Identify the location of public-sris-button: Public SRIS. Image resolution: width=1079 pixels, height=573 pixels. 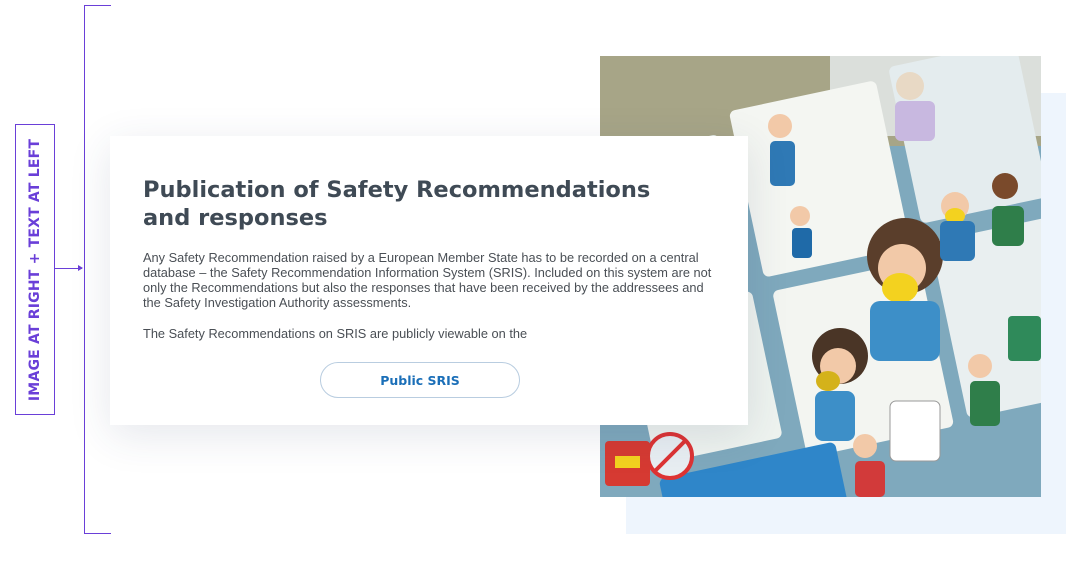
(420, 380).